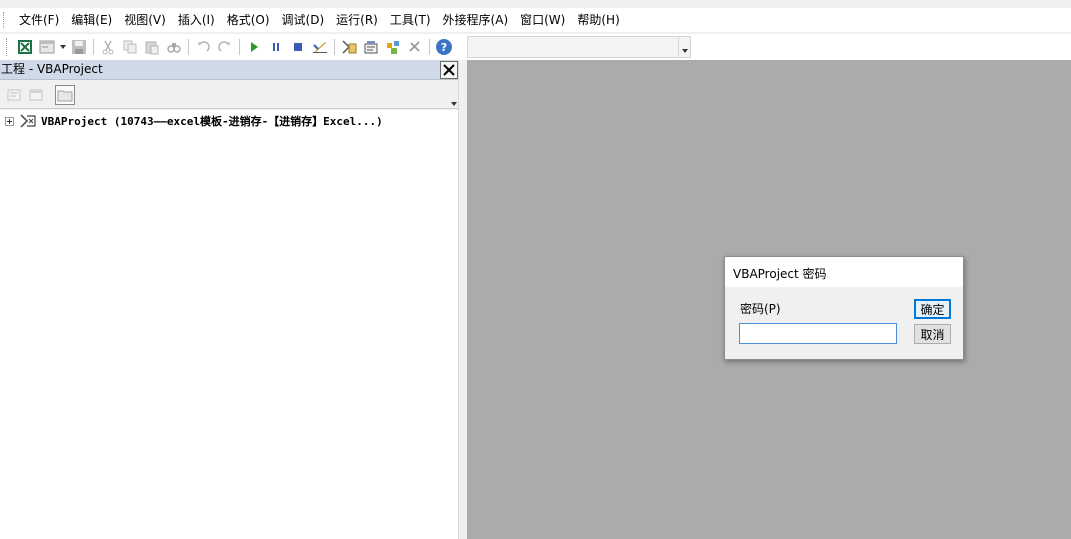  What do you see at coordinates (91, 20) in the screenshot?
I see `menu-edit: 编辑(E)` at bounding box center [91, 20].